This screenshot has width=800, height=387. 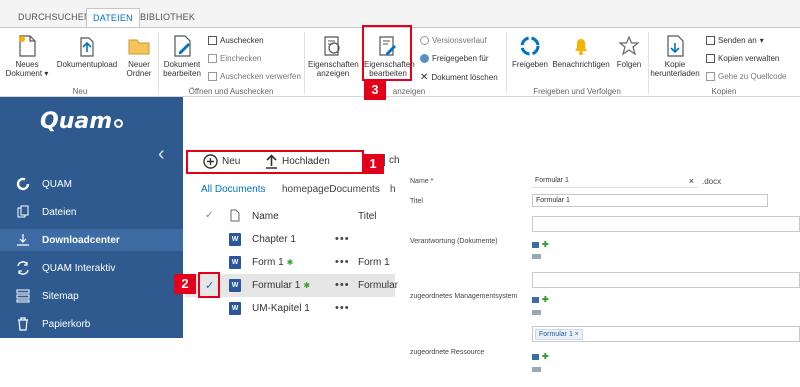 I want to click on list-row: W UM-Kapitel 1 •••, so click(x=290, y=308).